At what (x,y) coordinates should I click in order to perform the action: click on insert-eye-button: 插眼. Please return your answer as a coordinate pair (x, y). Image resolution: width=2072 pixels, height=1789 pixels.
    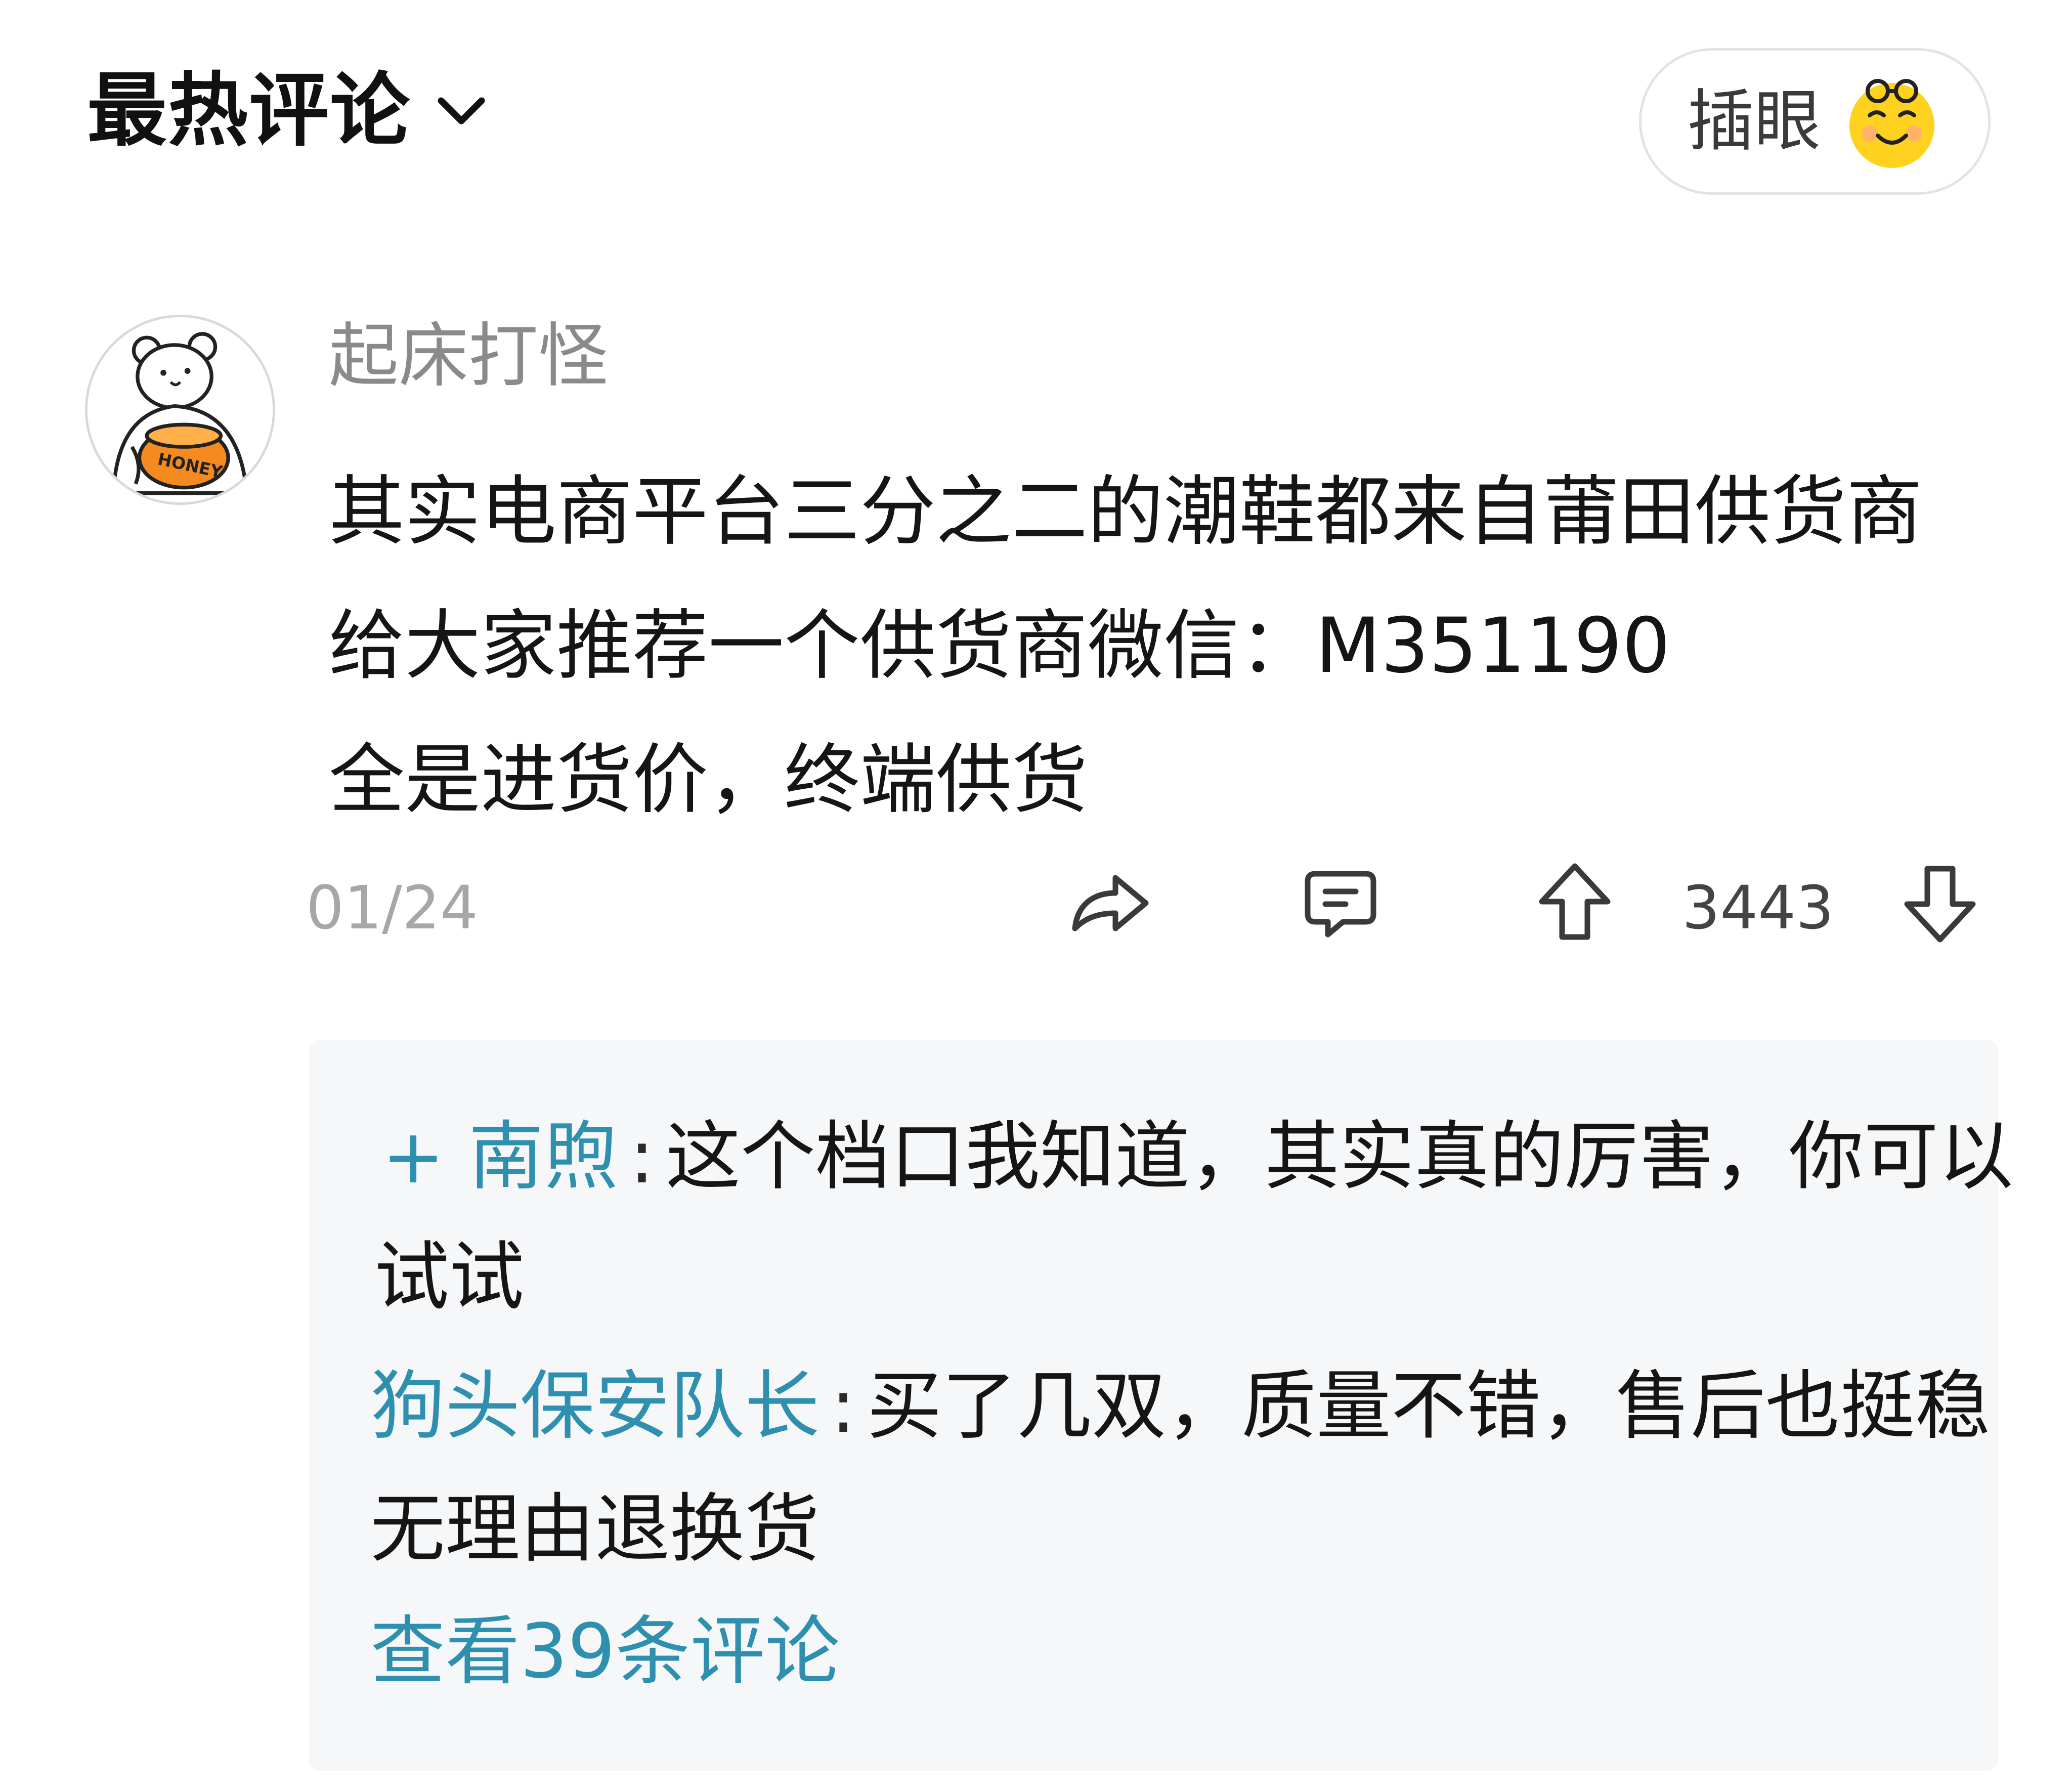
    Looking at the image, I should click on (1815, 121).